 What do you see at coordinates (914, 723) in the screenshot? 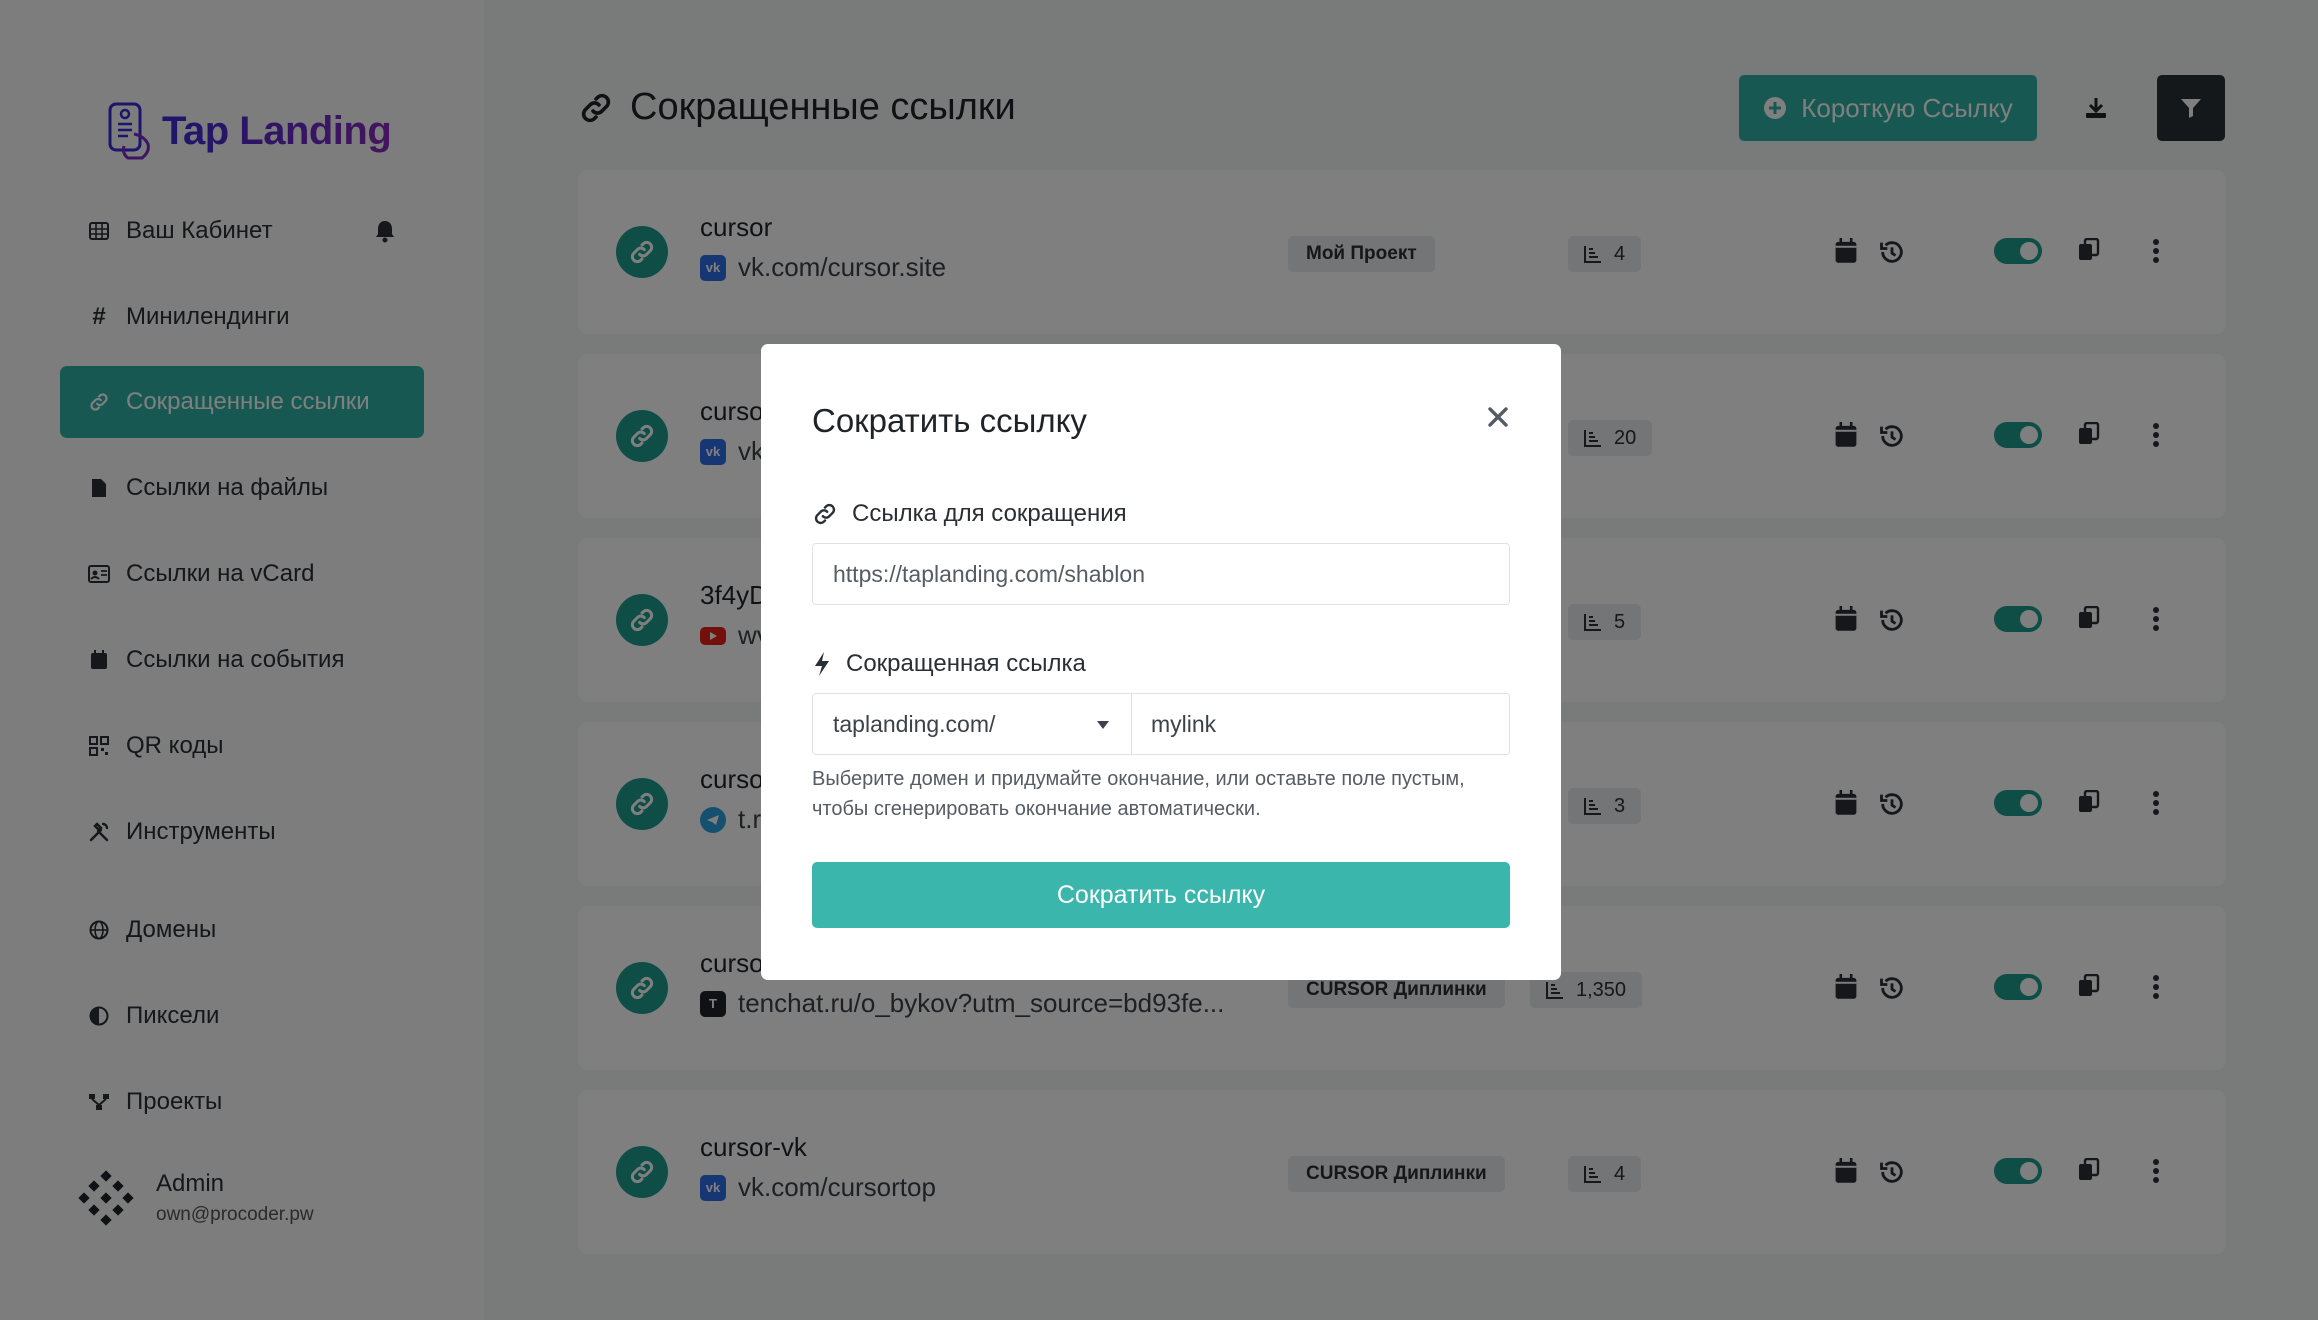
I see `domain-select-value: taplanding.com/` at bounding box center [914, 723].